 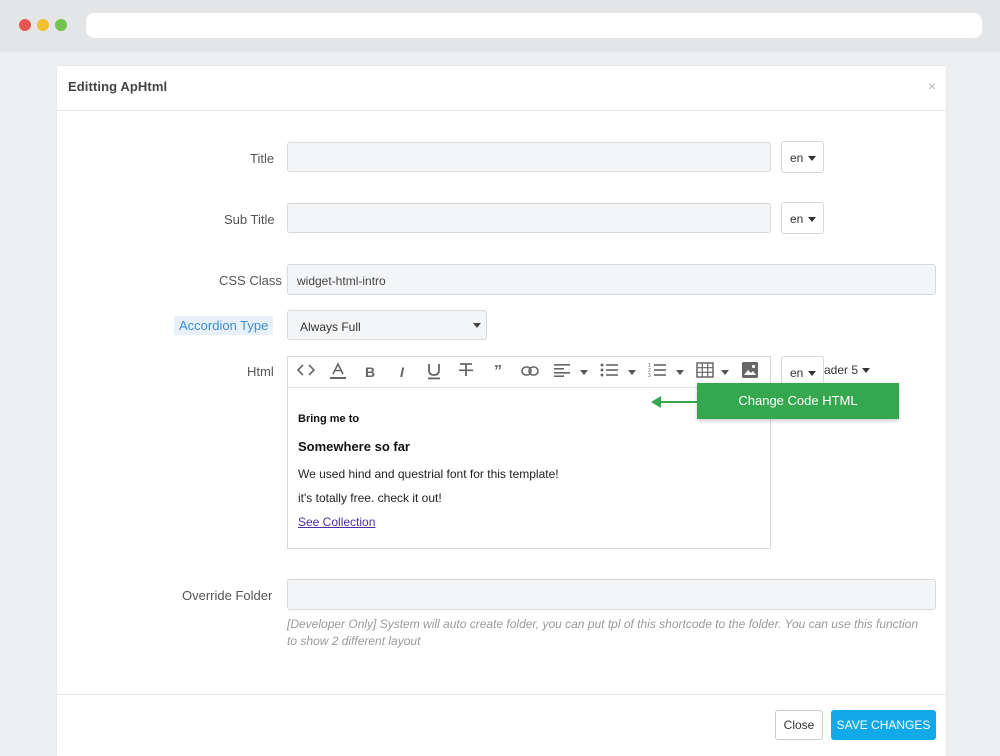 What do you see at coordinates (802, 218) in the screenshot?
I see `subtitle-language-dropdown: en` at bounding box center [802, 218].